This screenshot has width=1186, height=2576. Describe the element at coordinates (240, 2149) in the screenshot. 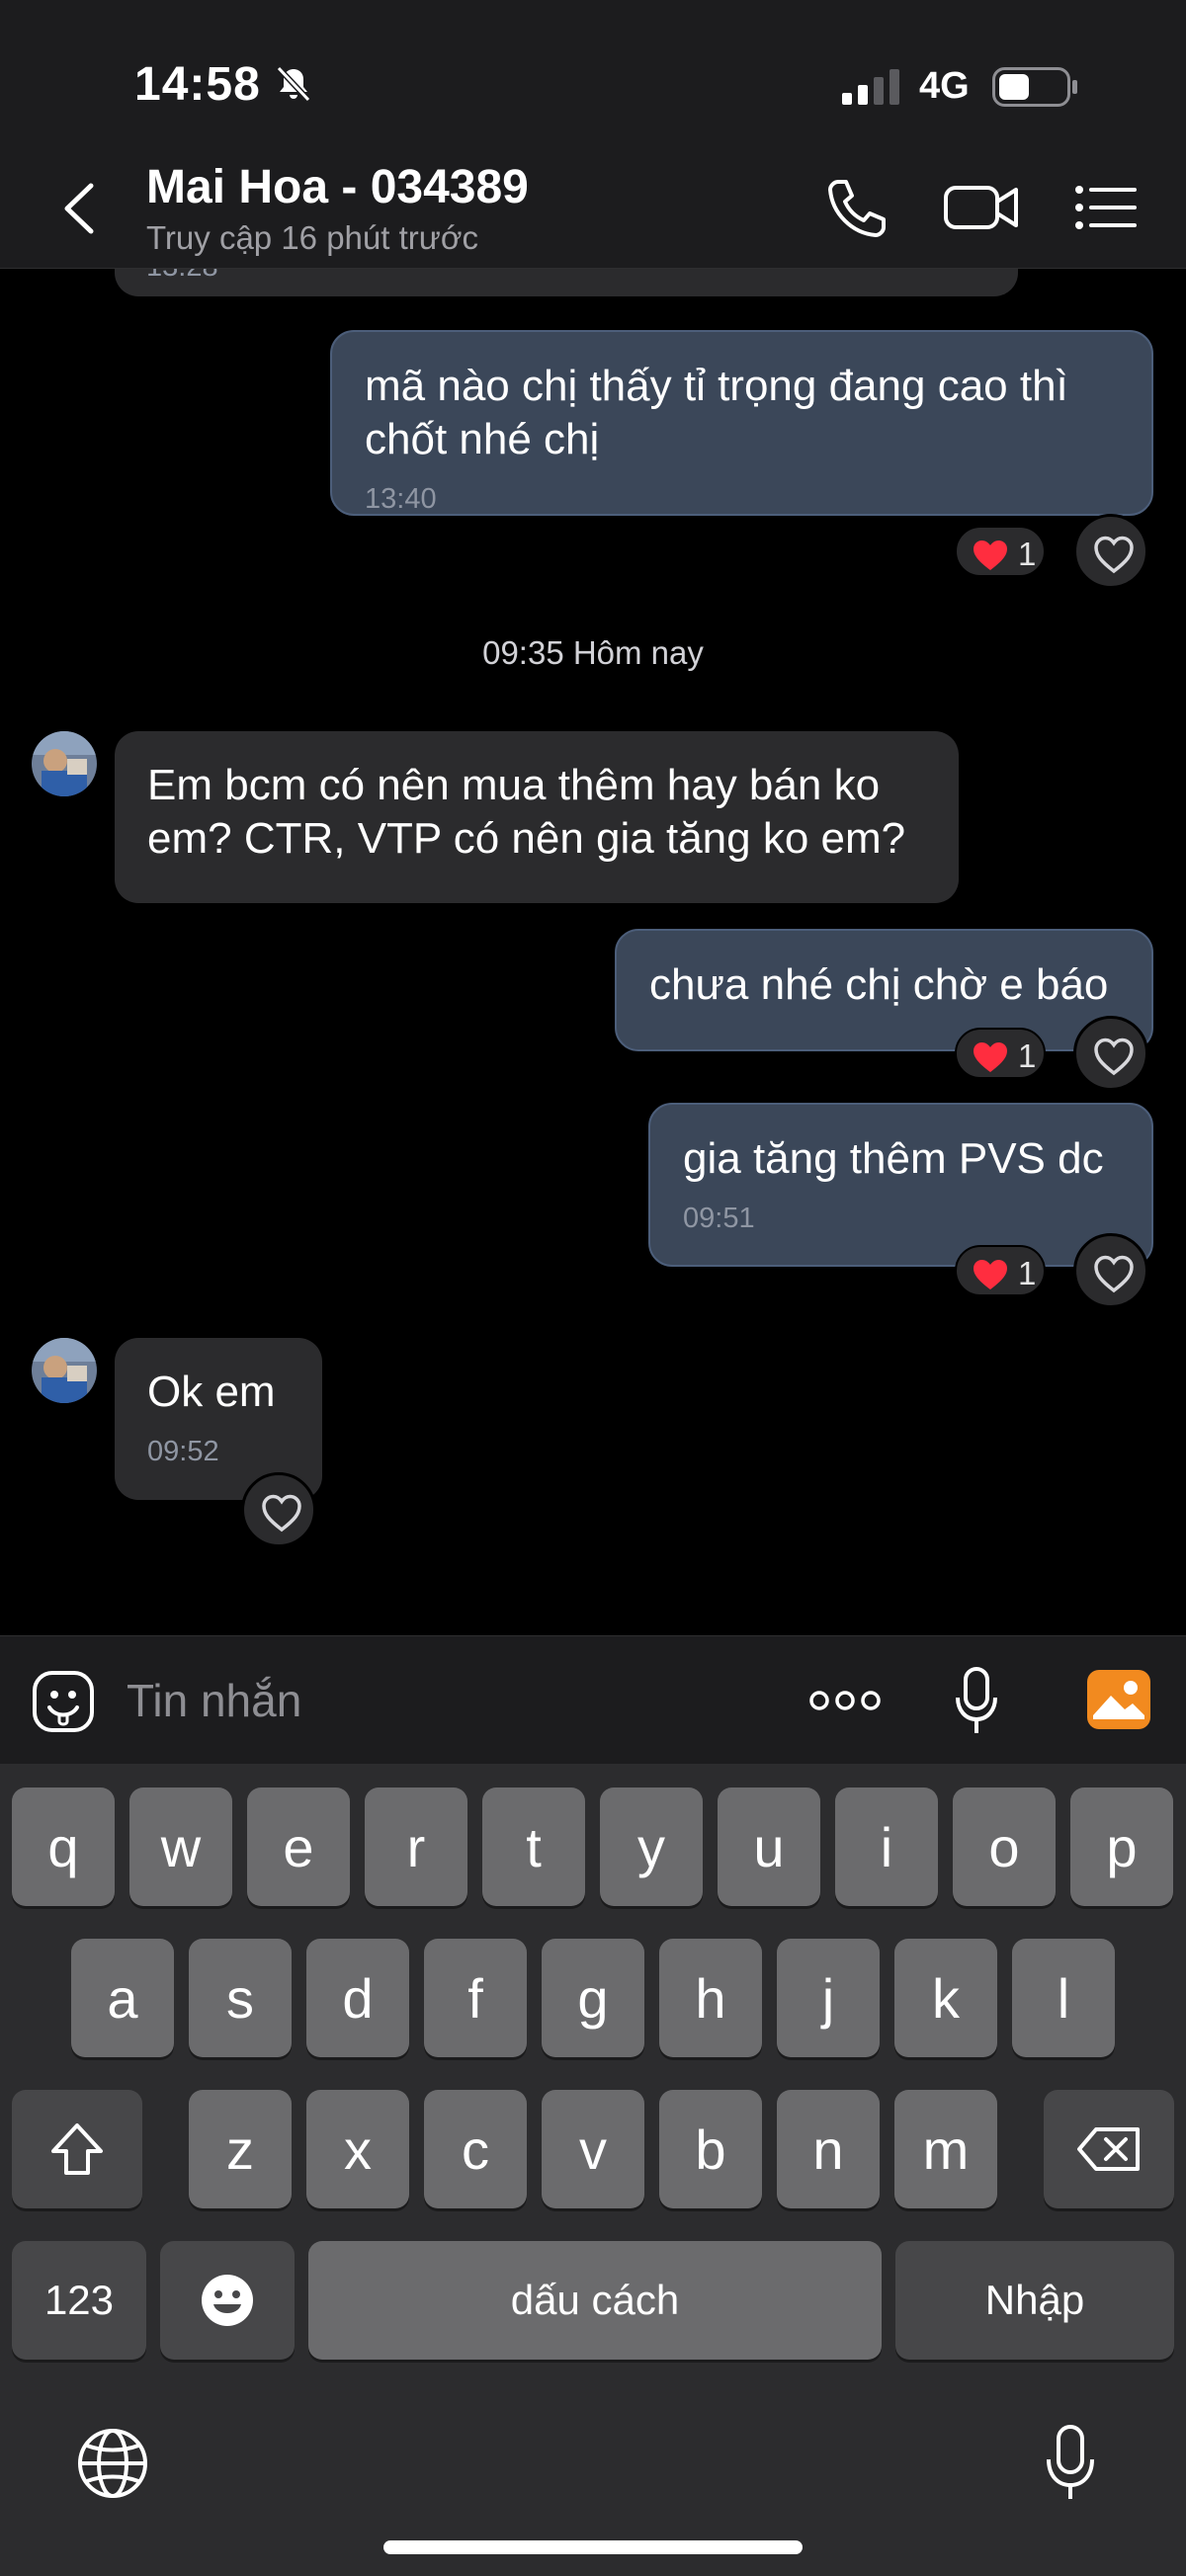

I see `key-z: z` at that location.